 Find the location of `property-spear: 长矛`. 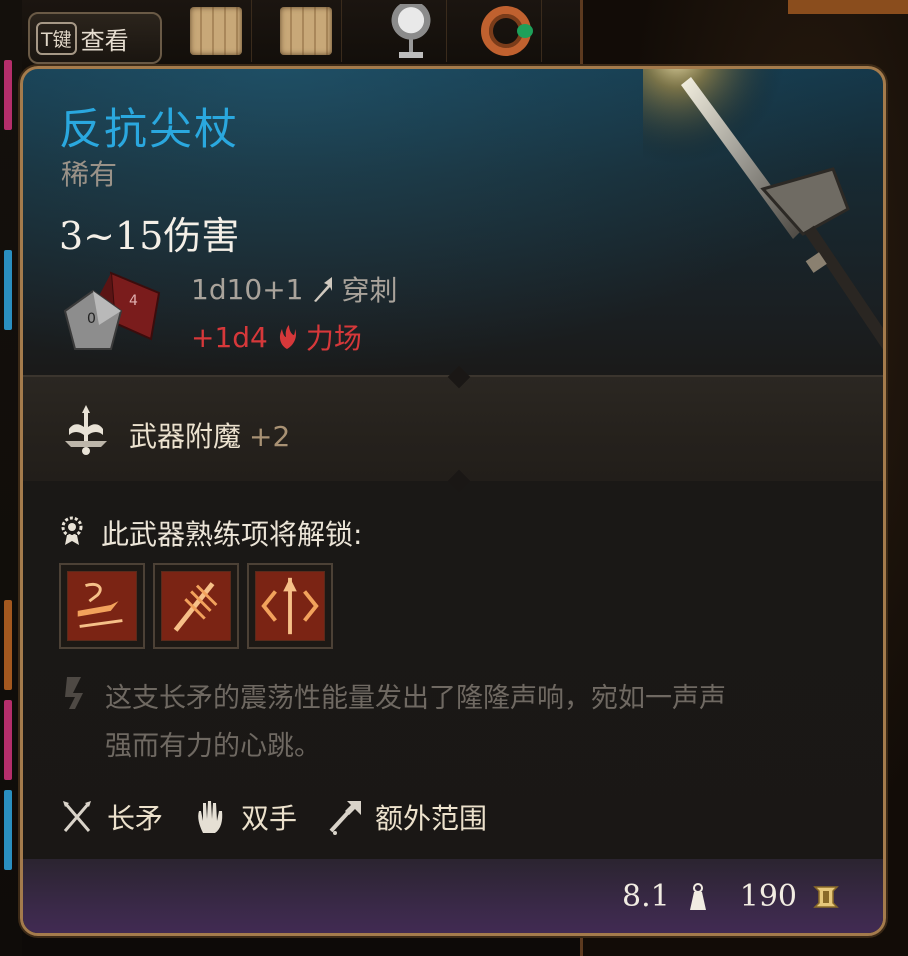

property-spear: 长矛 is located at coordinates (111, 817).